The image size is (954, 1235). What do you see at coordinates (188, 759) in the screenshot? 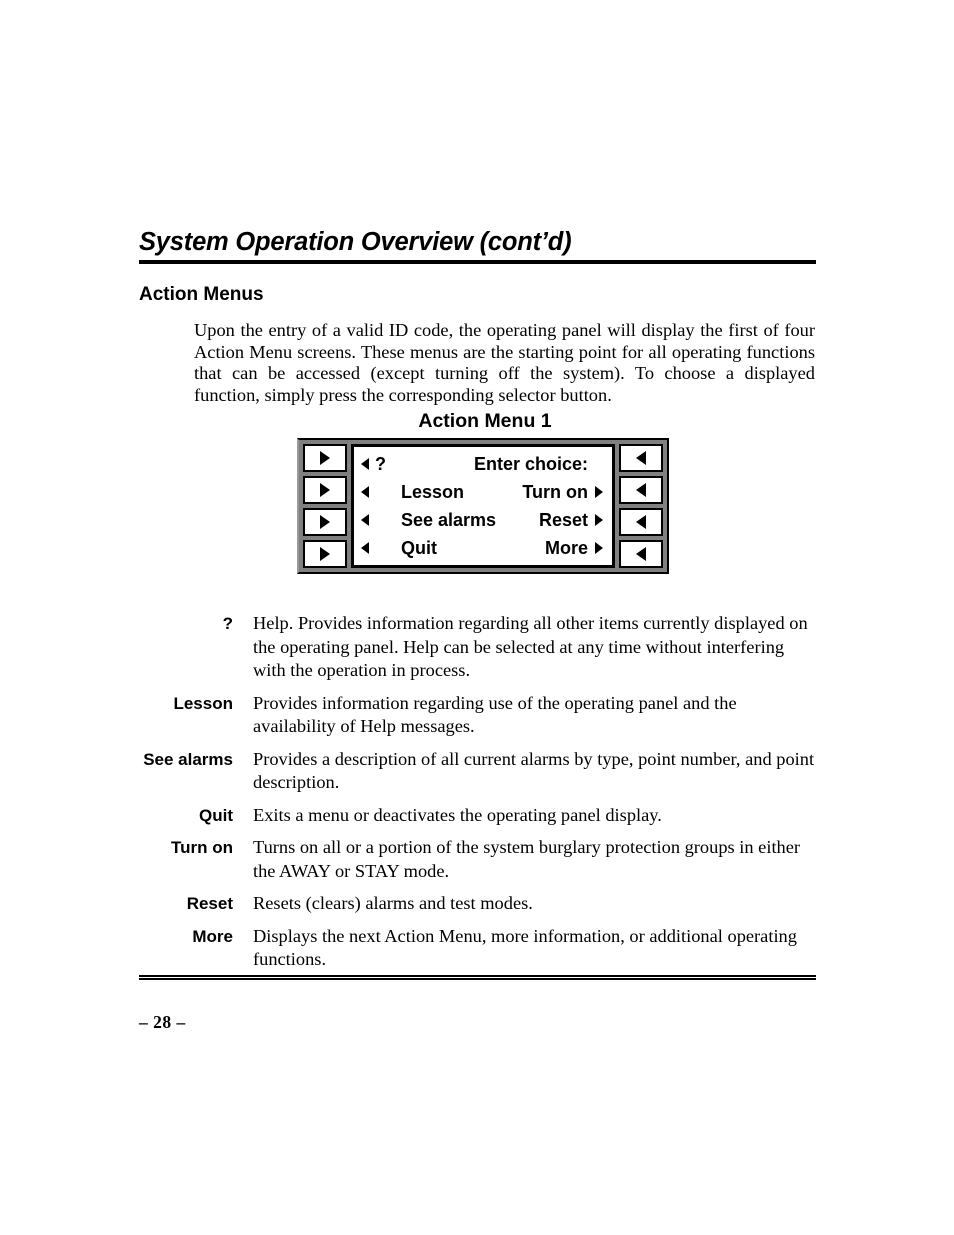
I see `definition-term: See alarms` at bounding box center [188, 759].